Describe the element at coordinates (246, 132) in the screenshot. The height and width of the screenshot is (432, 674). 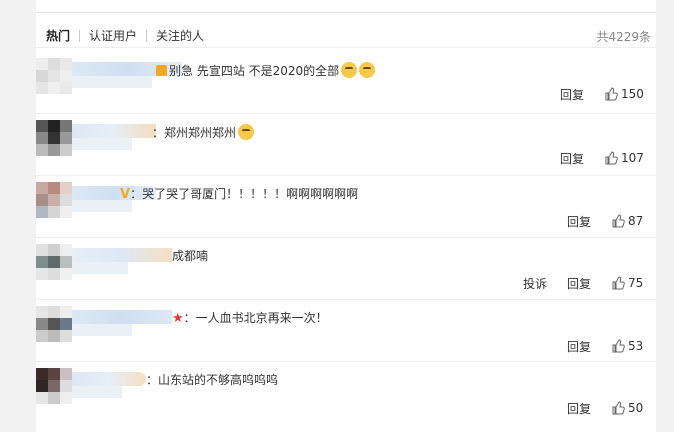
I see `crying-emoji-icon` at that location.